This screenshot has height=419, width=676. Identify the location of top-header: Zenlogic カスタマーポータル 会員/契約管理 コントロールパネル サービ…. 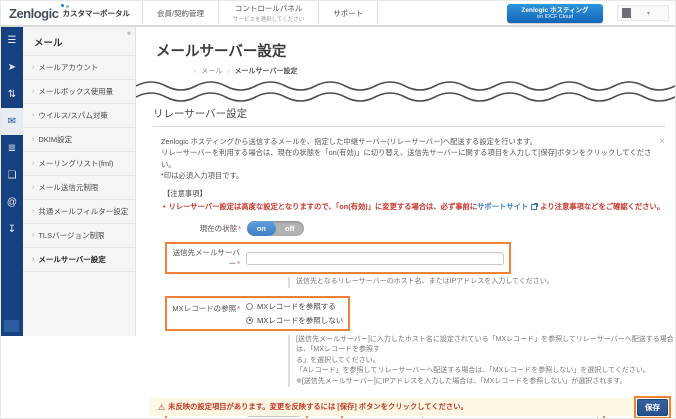
(338, 14).